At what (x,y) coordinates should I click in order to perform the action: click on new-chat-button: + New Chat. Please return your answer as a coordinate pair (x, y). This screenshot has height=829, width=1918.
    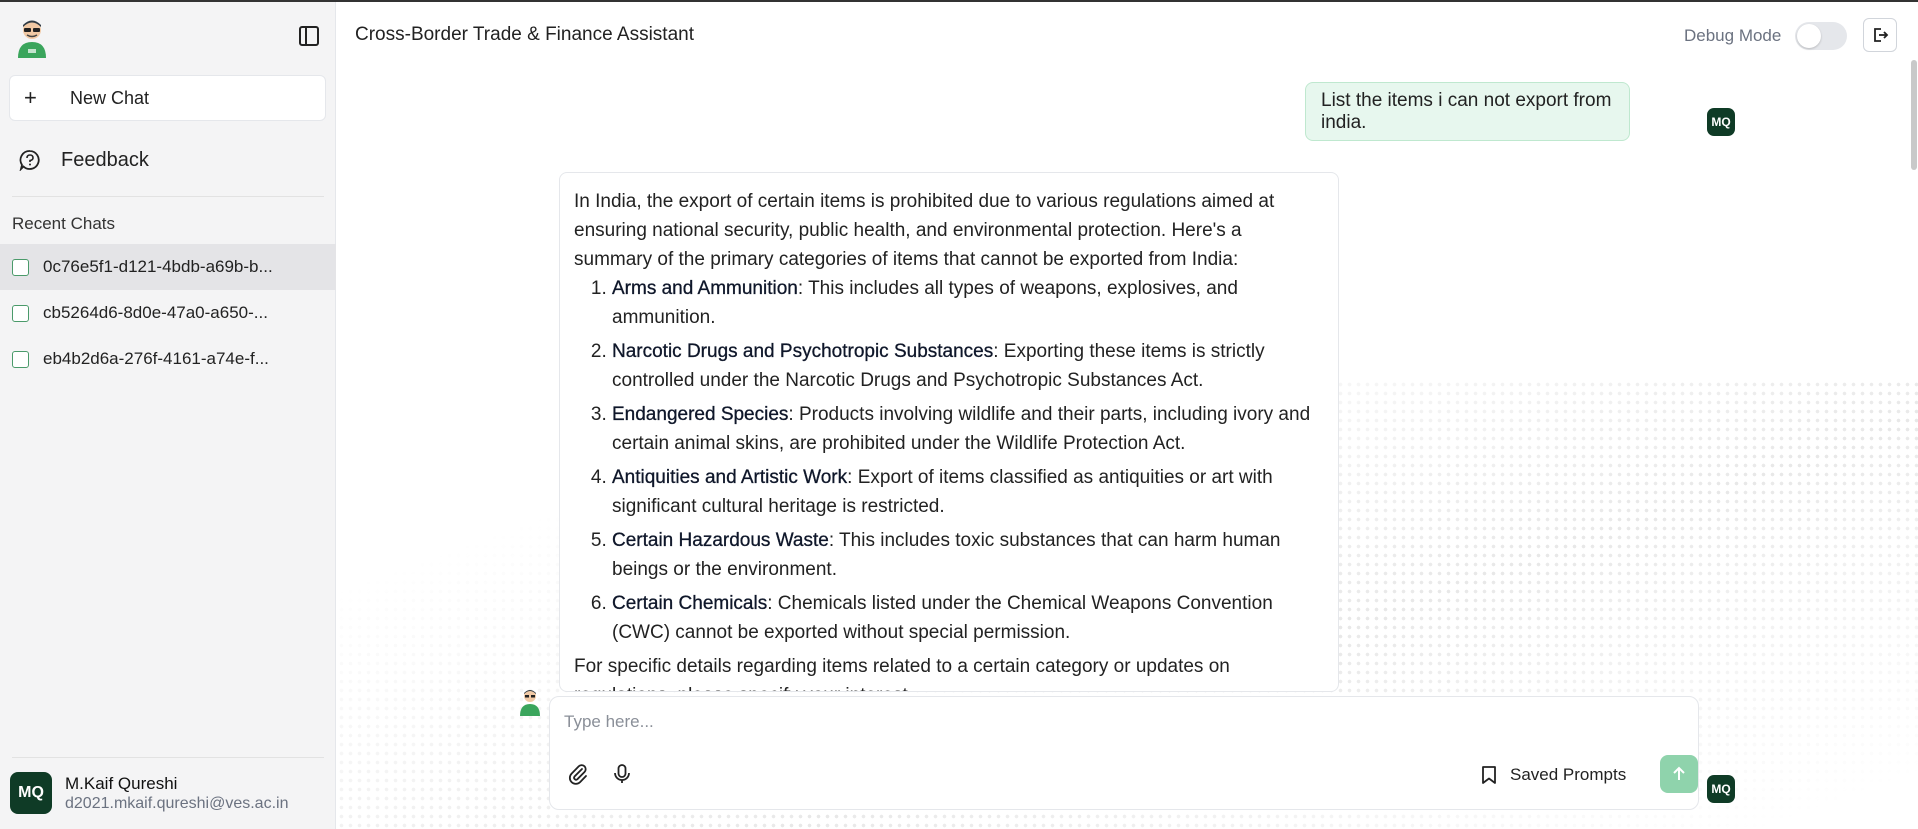
    Looking at the image, I should click on (167, 98).